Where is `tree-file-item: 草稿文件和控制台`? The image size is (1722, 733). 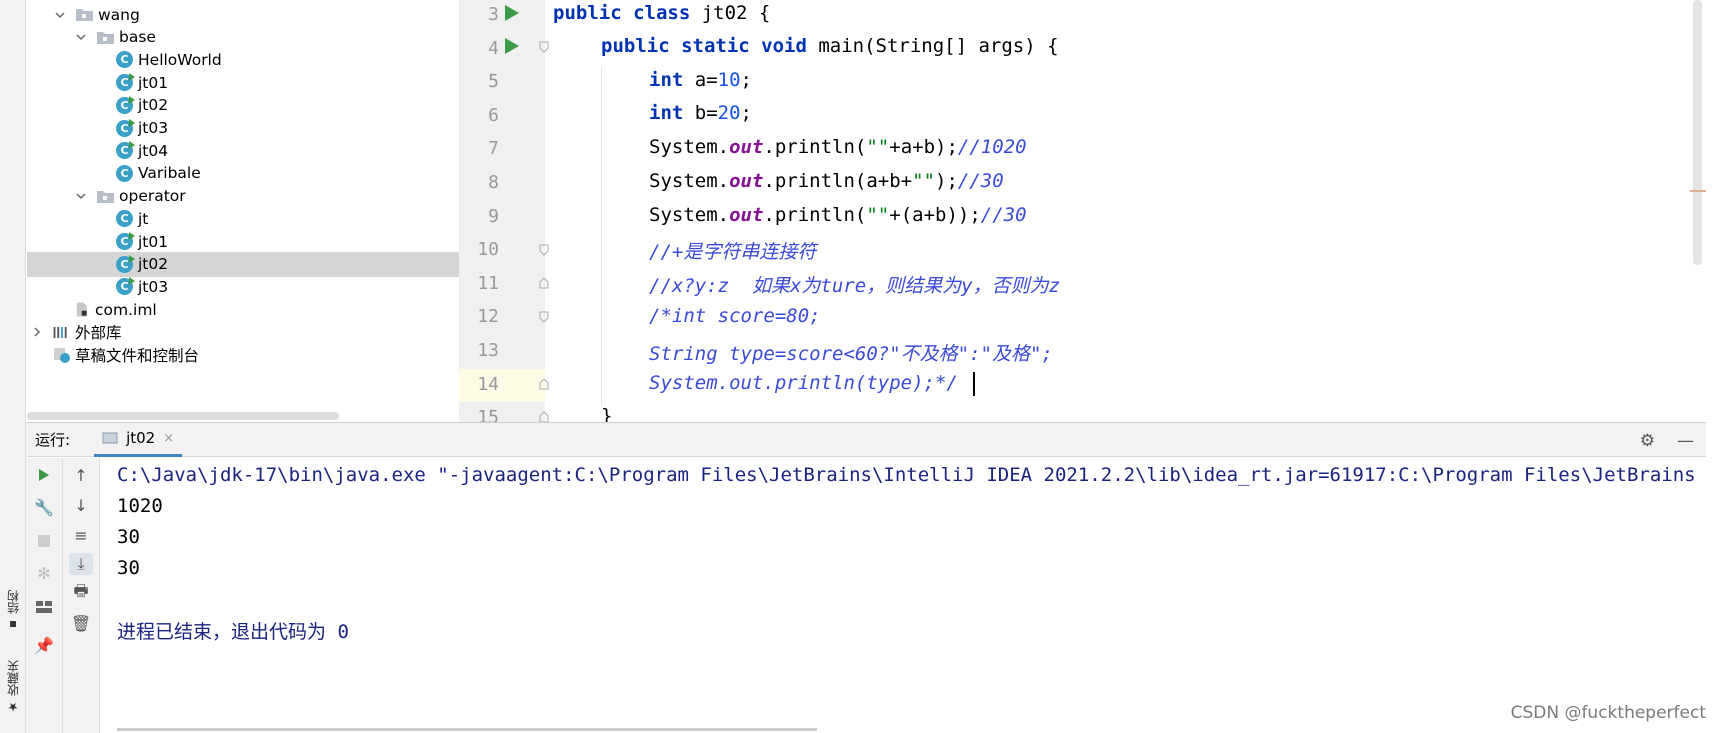
tree-file-item: 草稿文件和控制台 is located at coordinates (243, 355).